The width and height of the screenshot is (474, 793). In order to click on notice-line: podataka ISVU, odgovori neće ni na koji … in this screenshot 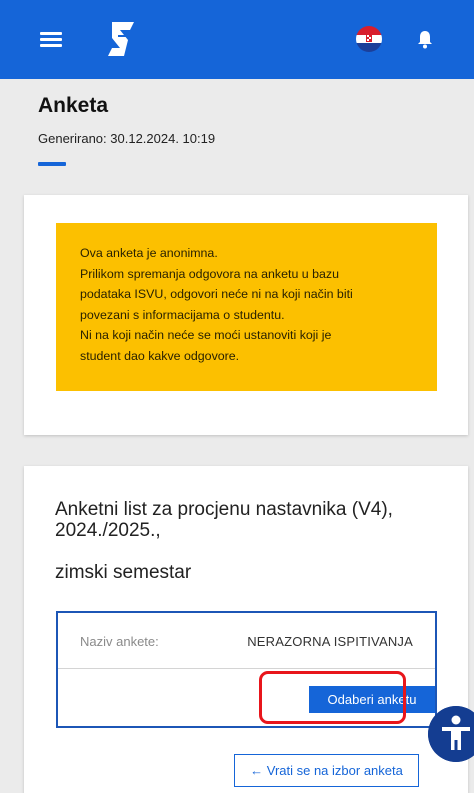, I will do `click(216, 294)`.